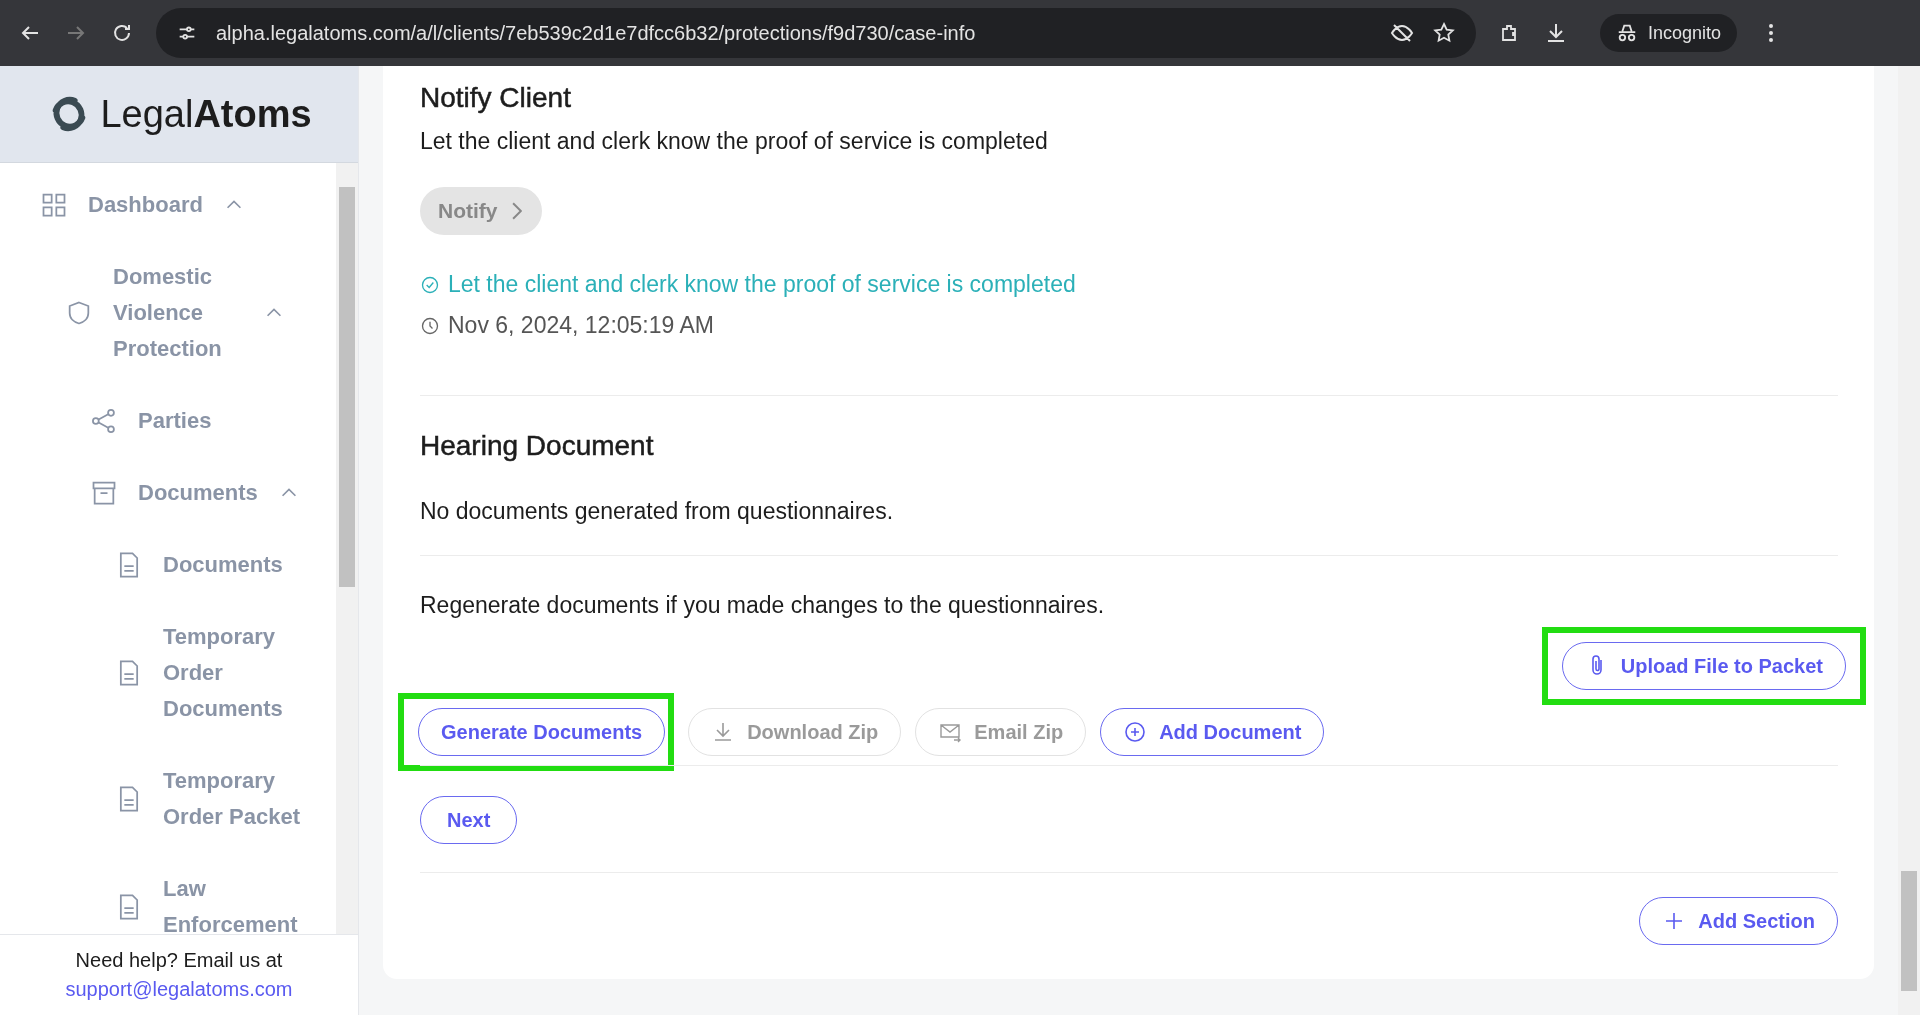 Image resolution: width=1920 pixels, height=1015 pixels. Describe the element at coordinates (537, 446) in the screenshot. I see `section-title: Hearing Document` at that location.